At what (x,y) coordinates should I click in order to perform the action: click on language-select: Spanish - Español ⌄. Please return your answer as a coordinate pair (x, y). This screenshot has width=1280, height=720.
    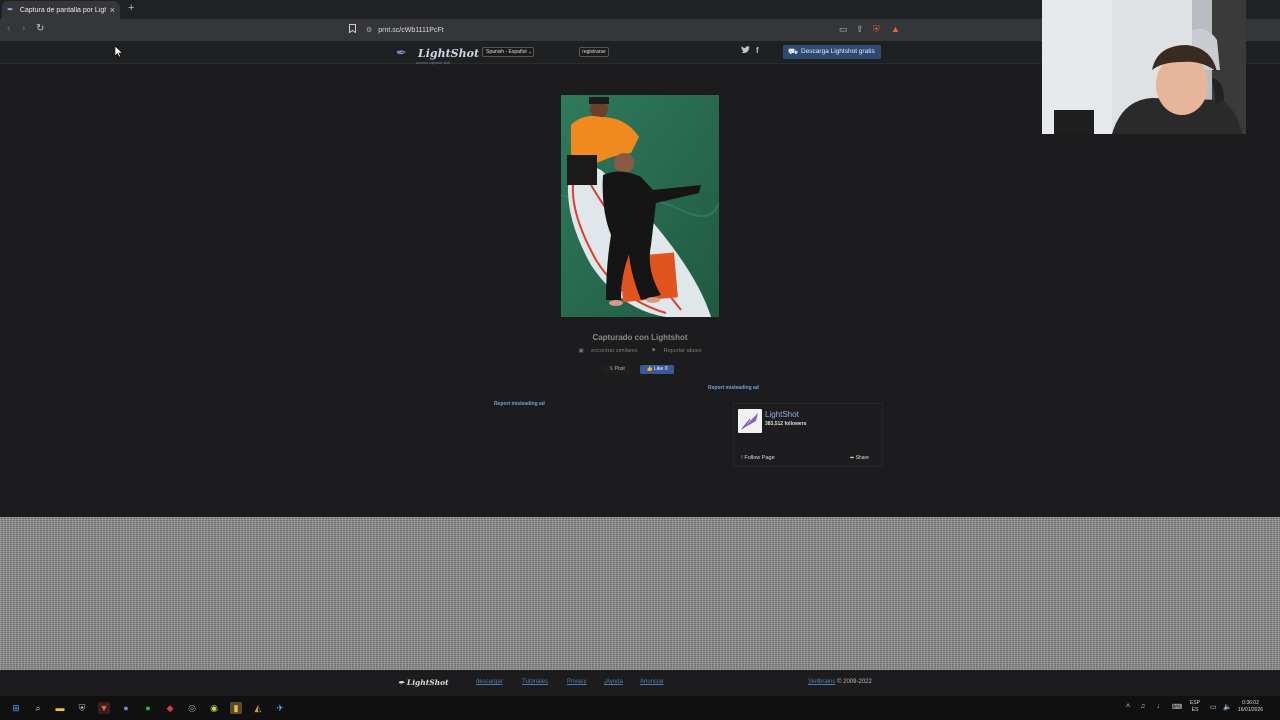
    Looking at the image, I should click on (508, 52).